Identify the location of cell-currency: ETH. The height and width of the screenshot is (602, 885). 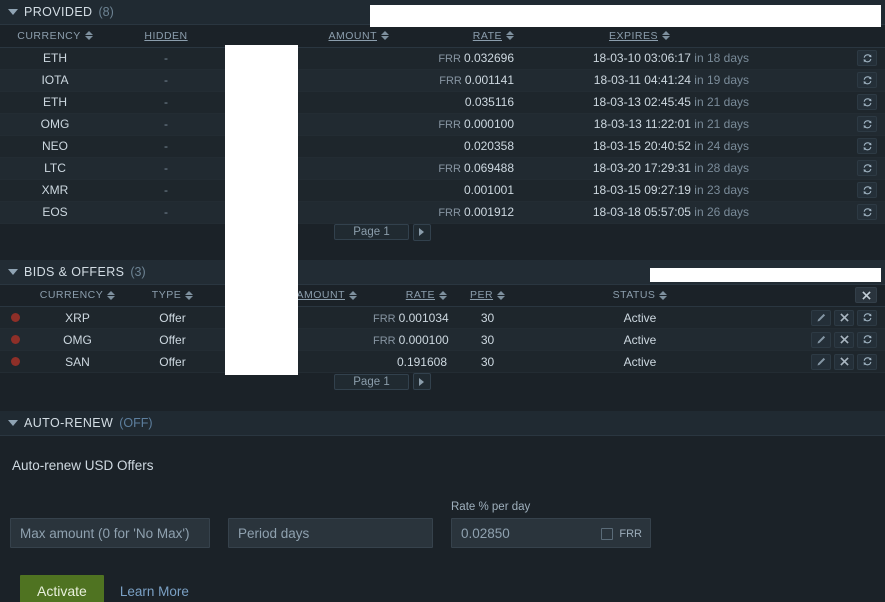
(55, 102).